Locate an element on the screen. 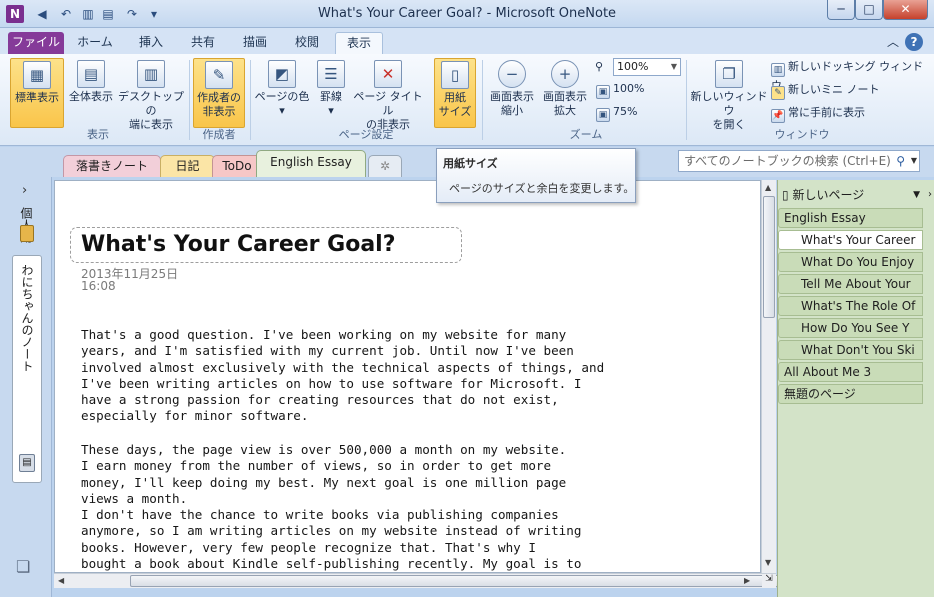 The height and width of the screenshot is (597, 934). new-window-button: ❐ 新しいウィンドウ を開く is located at coordinates (729, 94).